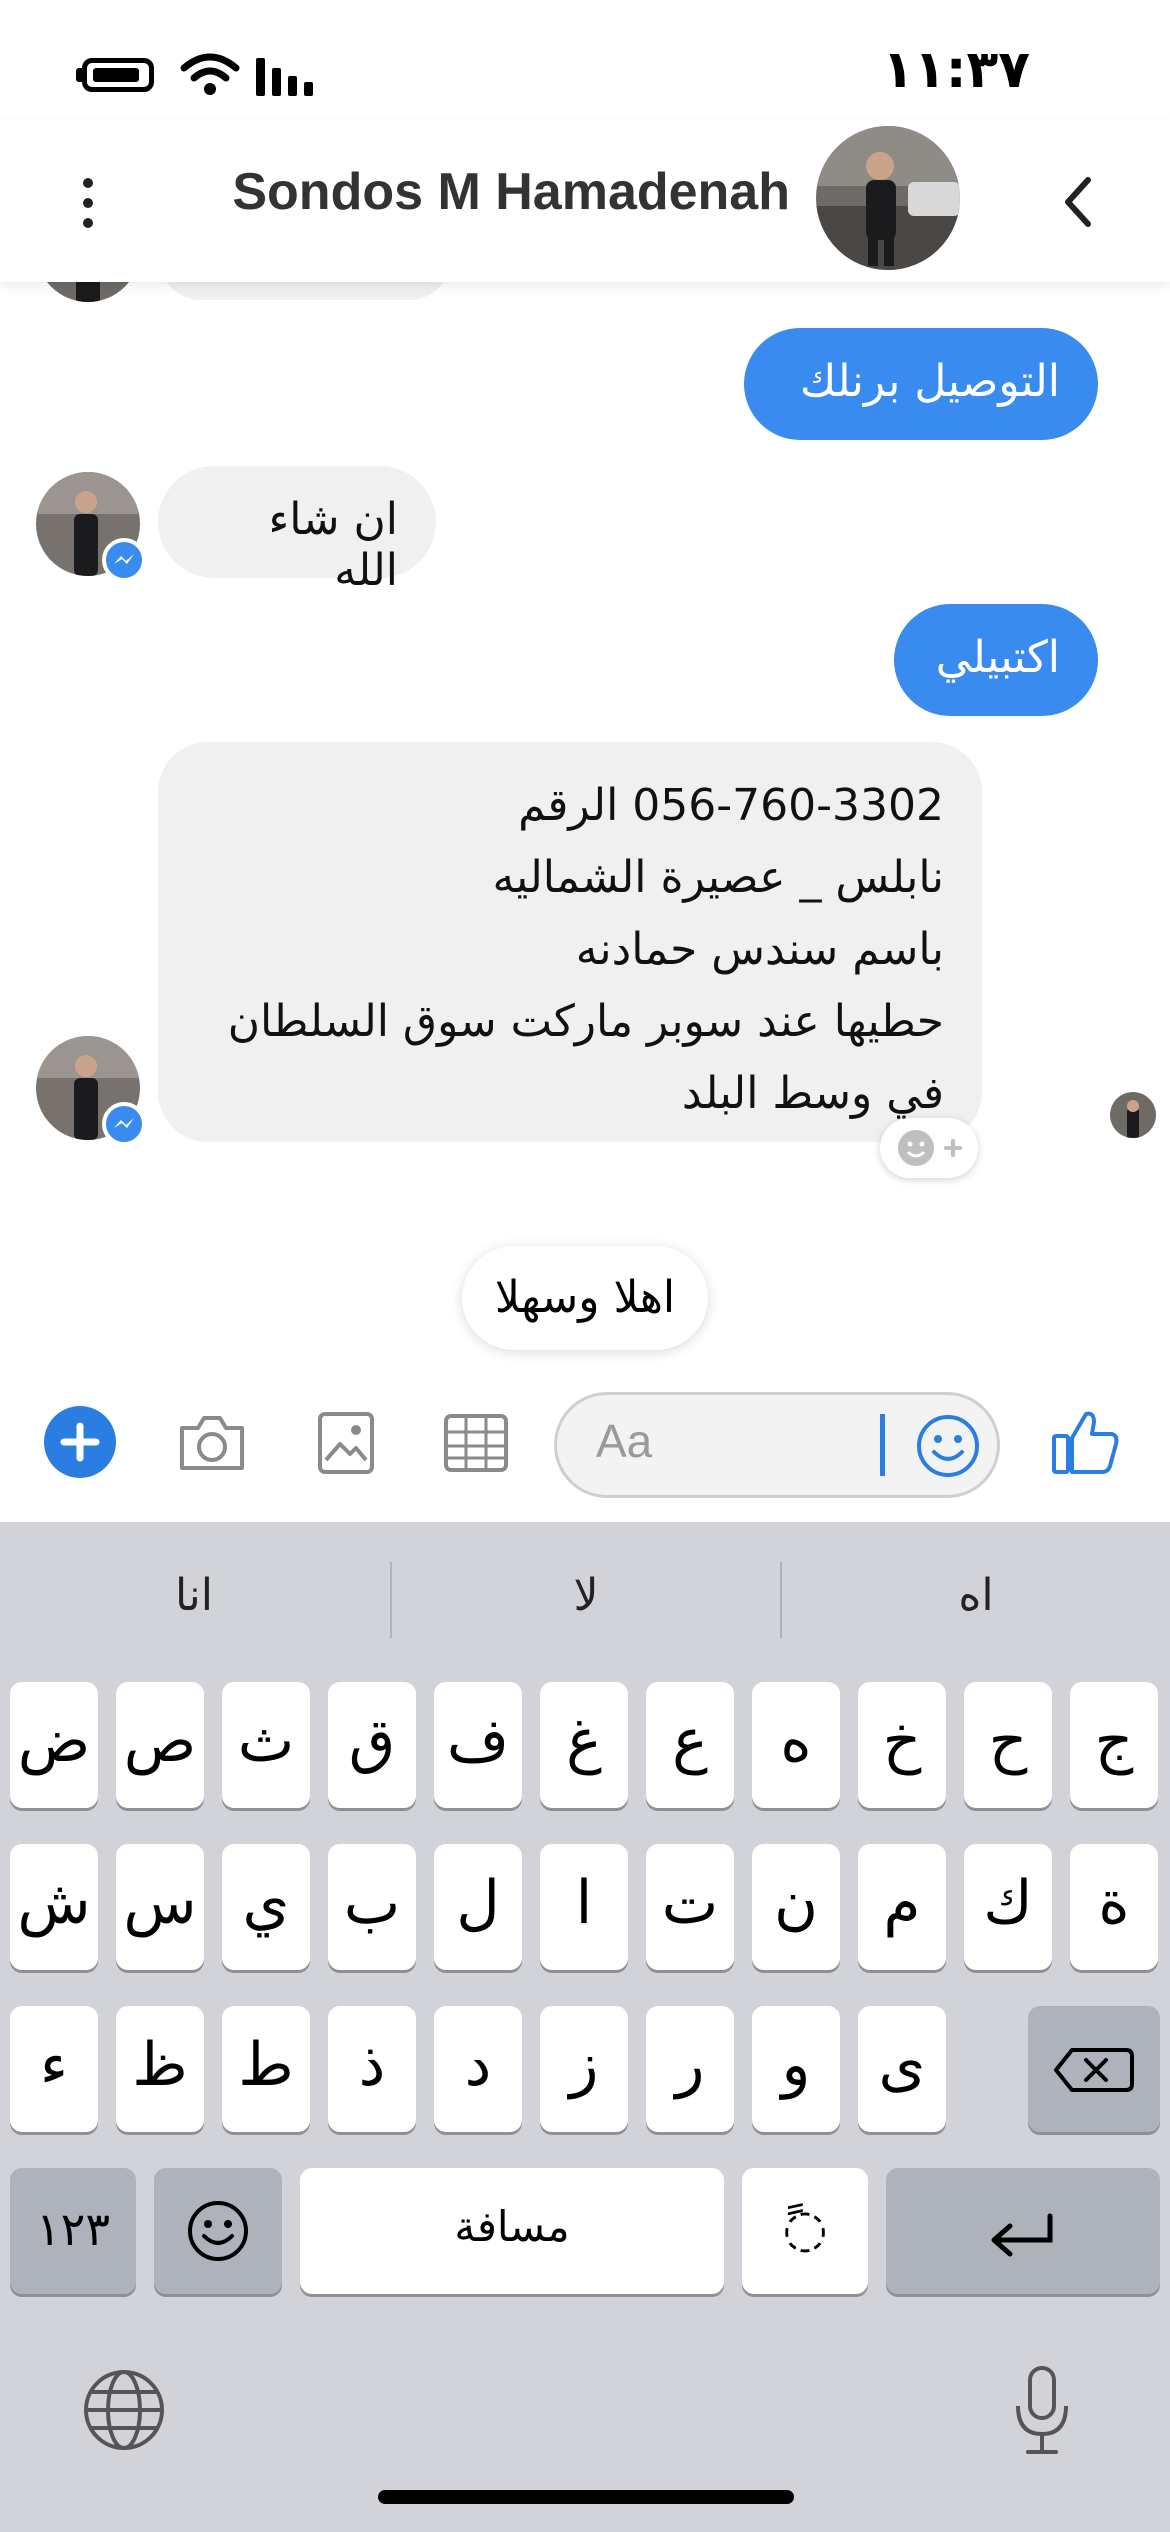 The image size is (1170, 2532). Describe the element at coordinates (586, 1596) in the screenshot. I see `suggestion-item: لا` at that location.